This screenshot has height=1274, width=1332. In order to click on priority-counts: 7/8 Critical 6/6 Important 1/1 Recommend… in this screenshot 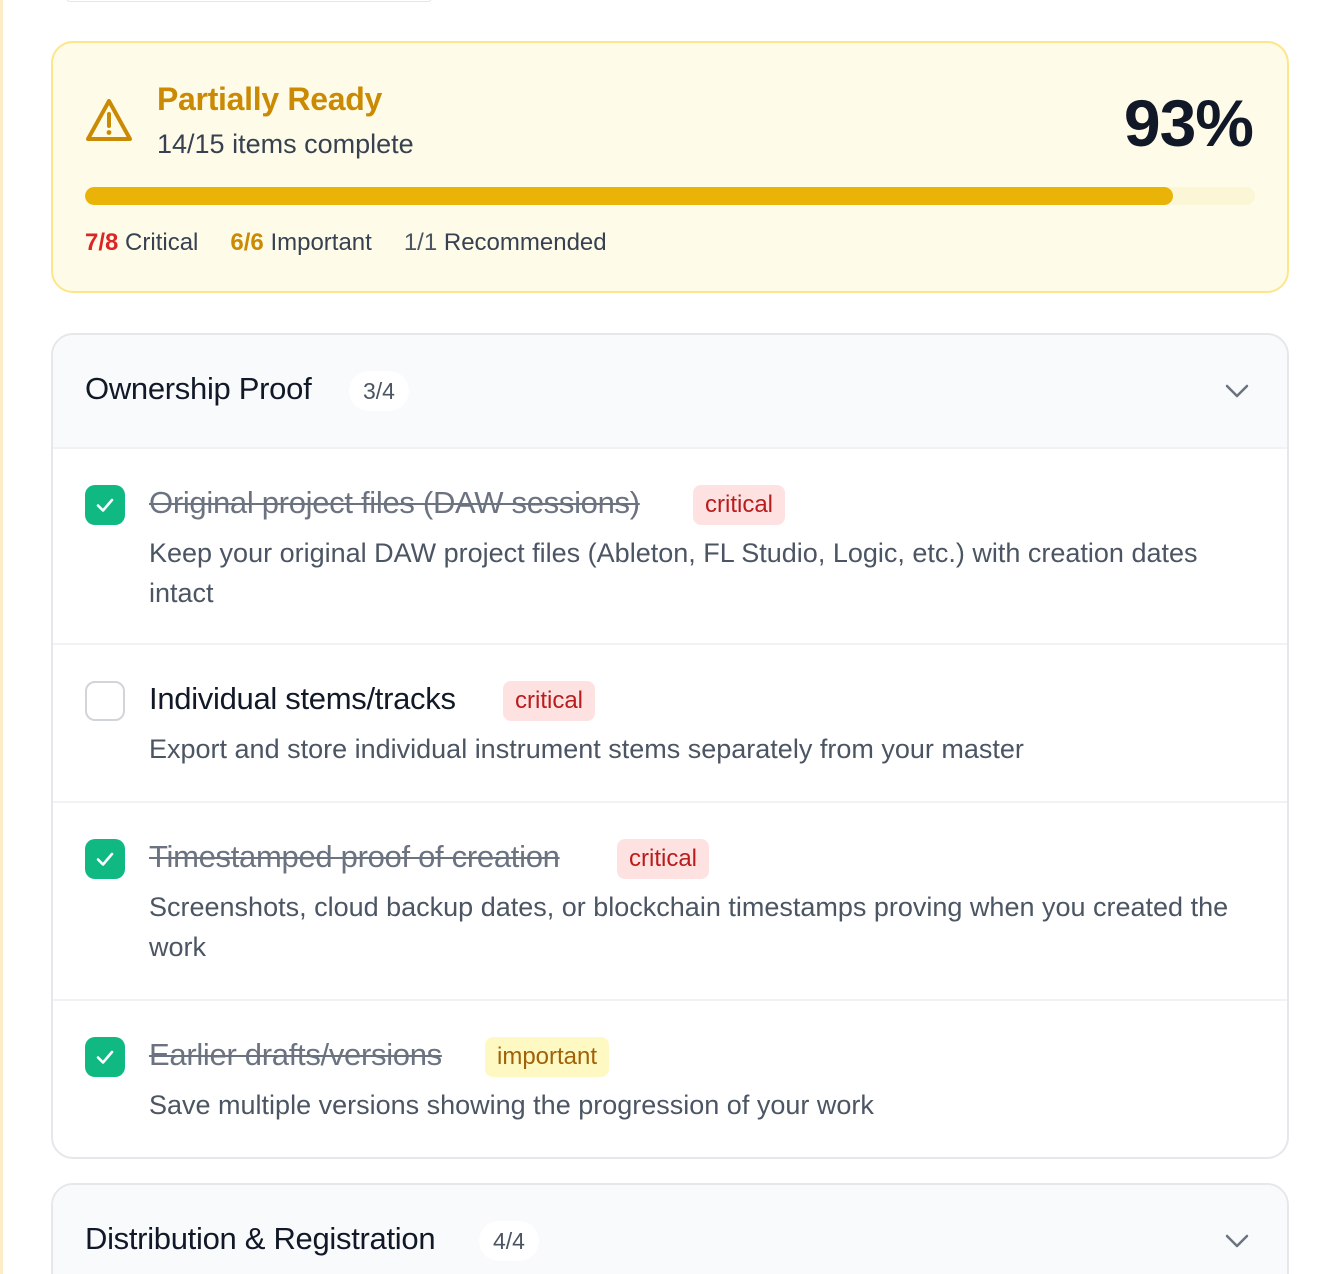, I will do `click(346, 243)`.